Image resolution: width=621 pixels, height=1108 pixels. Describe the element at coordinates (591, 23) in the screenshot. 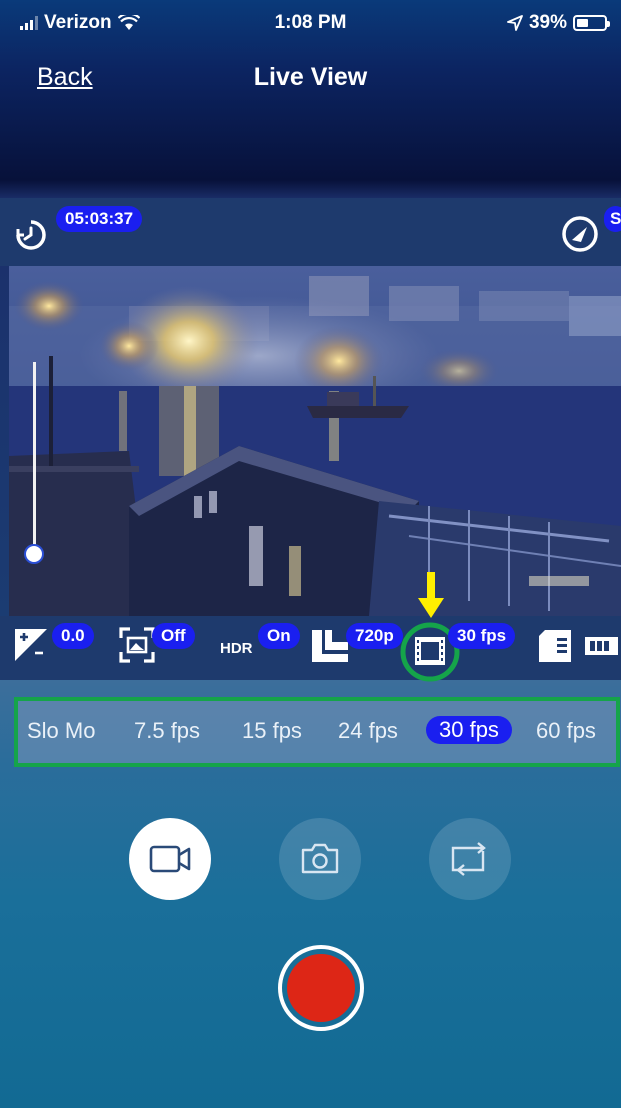

I see `battery-icon` at that location.